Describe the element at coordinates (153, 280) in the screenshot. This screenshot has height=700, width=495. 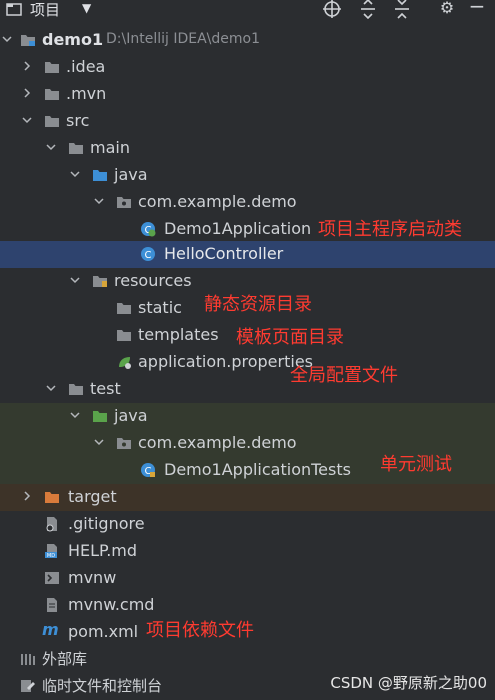
I see `tree-label: resources` at that location.